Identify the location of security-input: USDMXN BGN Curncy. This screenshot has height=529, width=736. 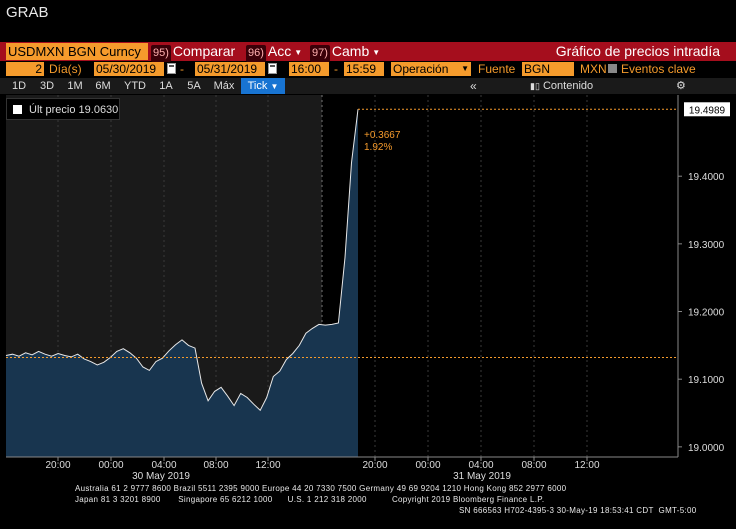
(77, 51).